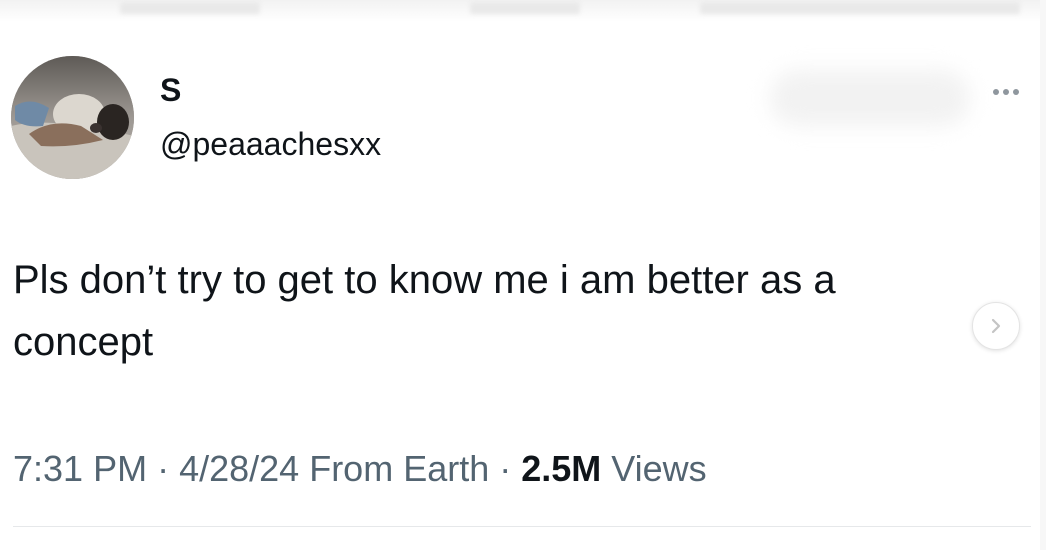 This screenshot has width=1046, height=550. What do you see at coordinates (523, 11) in the screenshot?
I see `top-cropped-strip` at bounding box center [523, 11].